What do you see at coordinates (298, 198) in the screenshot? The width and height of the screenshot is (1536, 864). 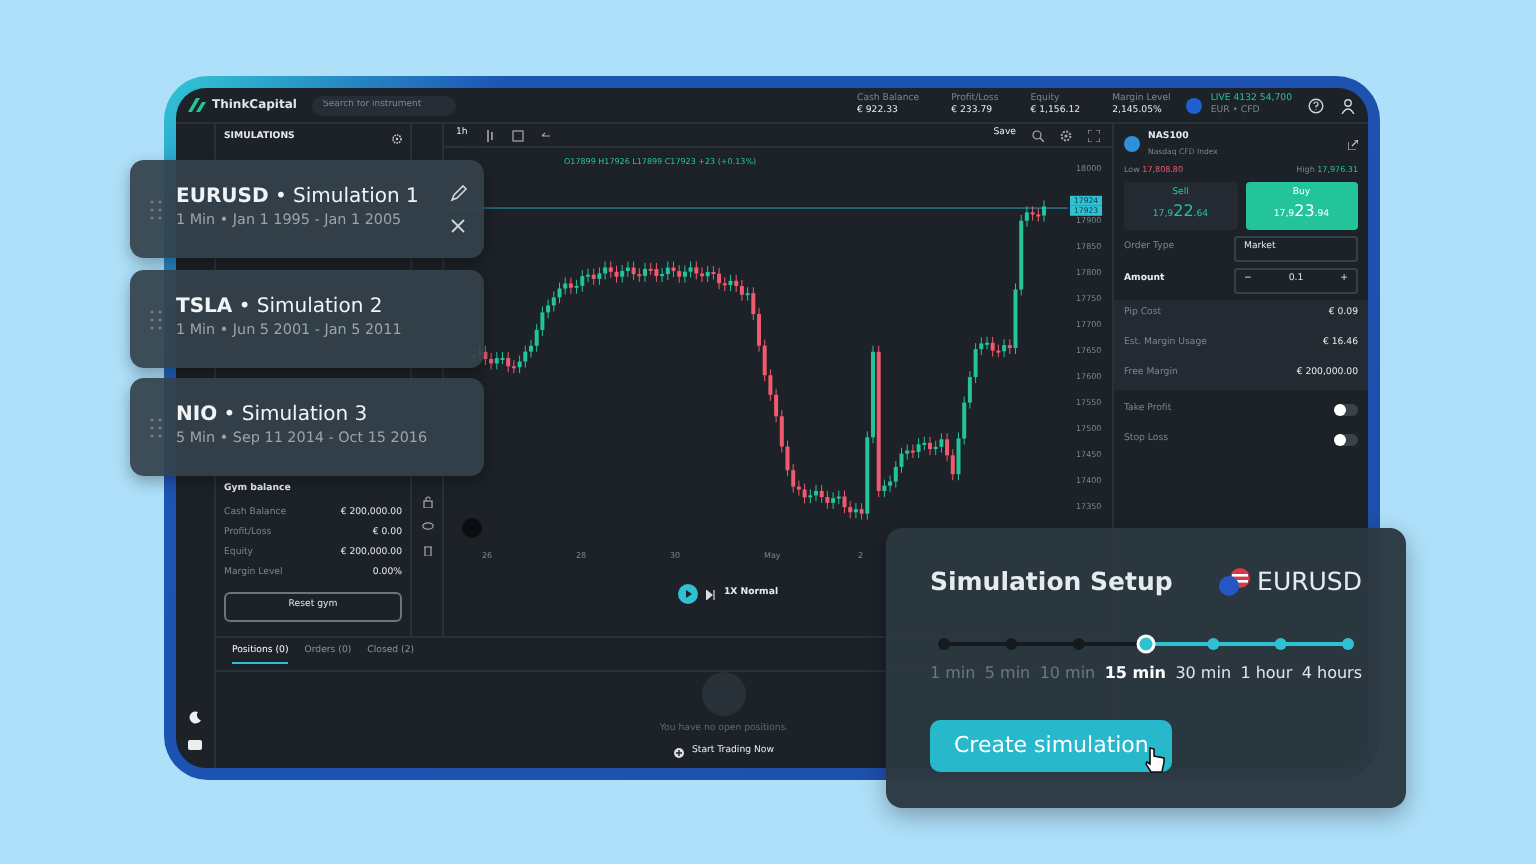 I see `card-title: EURUSD • Simulation 1` at bounding box center [298, 198].